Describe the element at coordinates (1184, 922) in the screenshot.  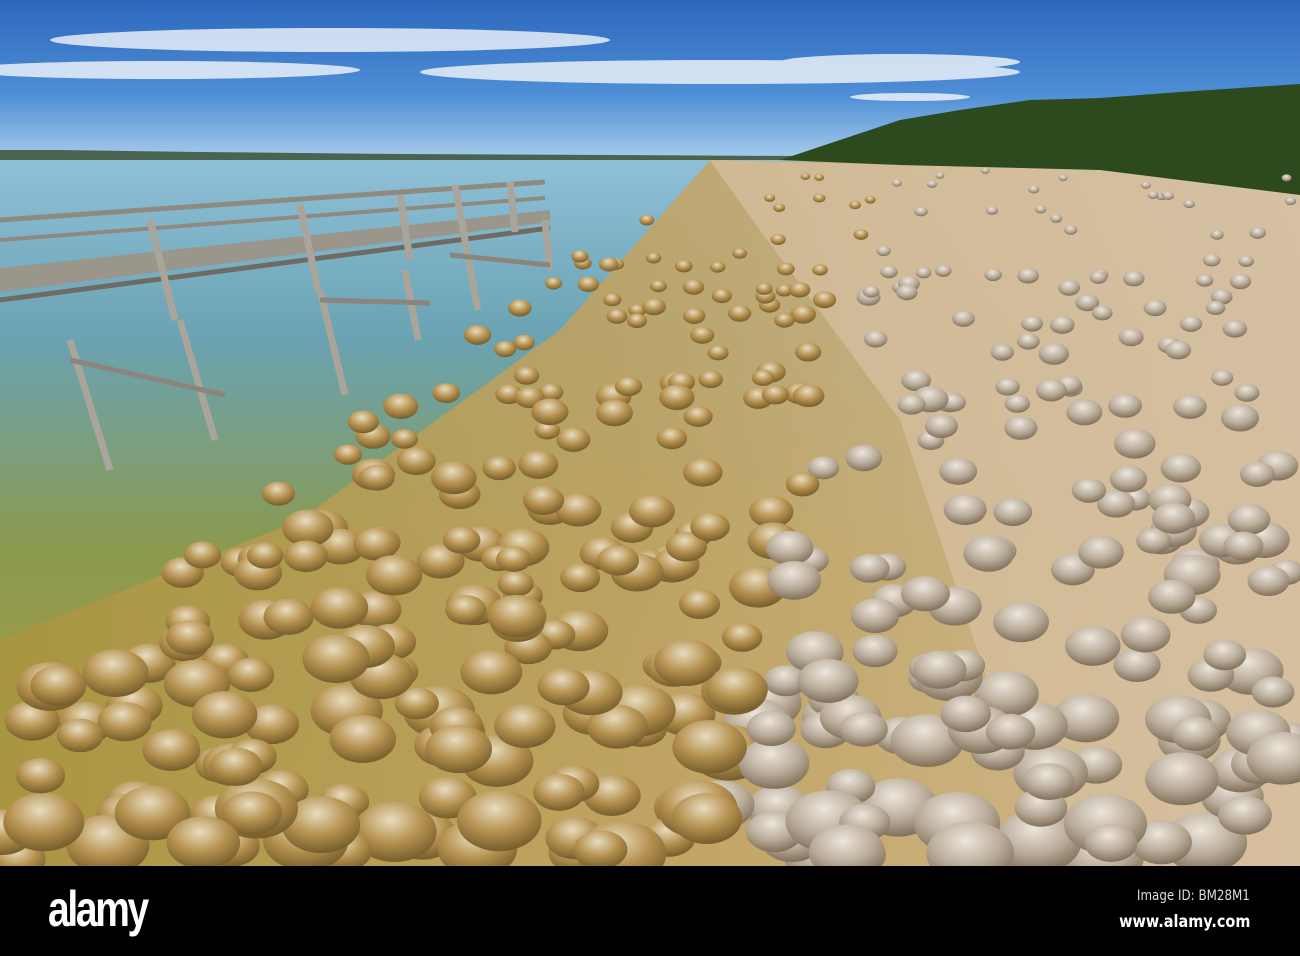
I see `site-url: www.alamy.com` at that location.